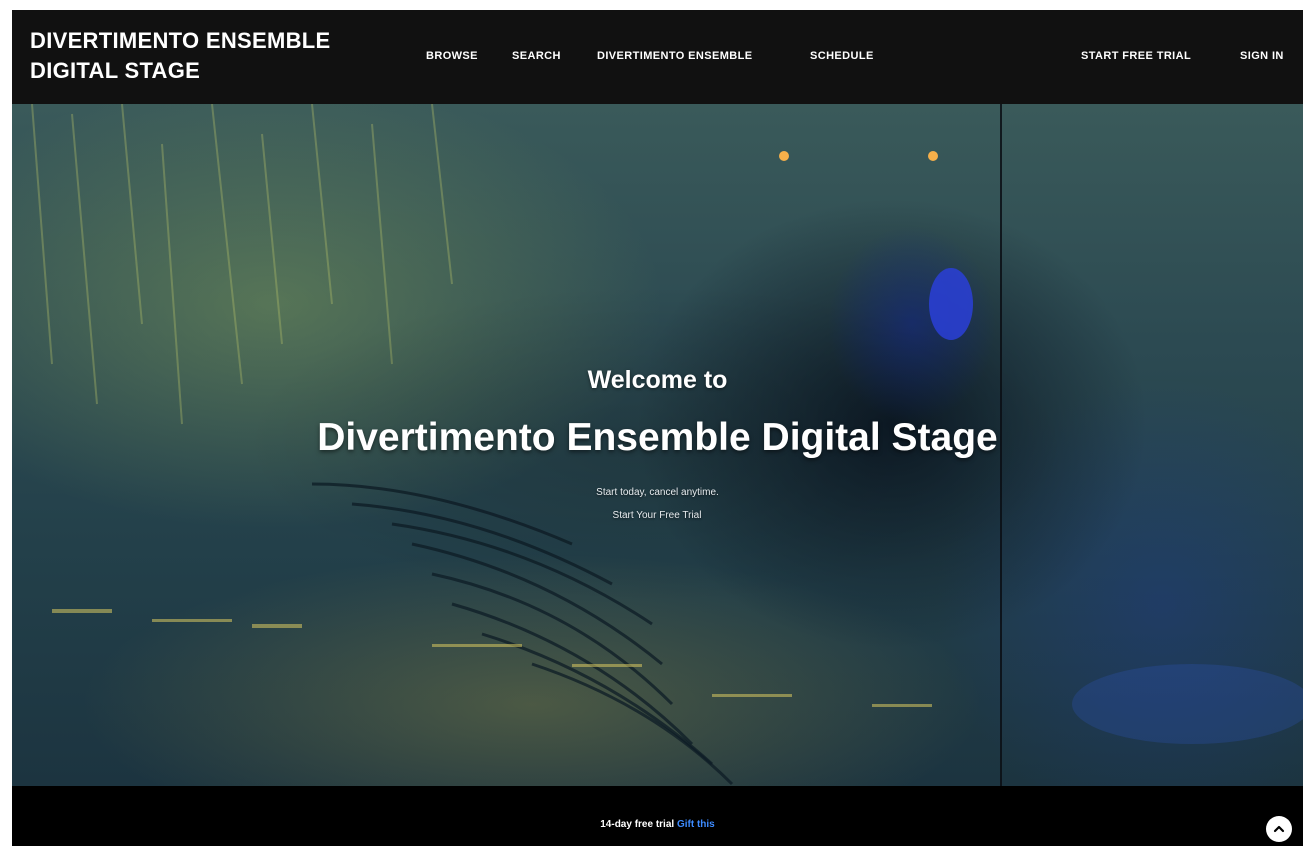 The image size is (1303, 846). Describe the element at coordinates (842, 56) in the screenshot. I see `nav-schedule-link: SCHEDULE` at that location.